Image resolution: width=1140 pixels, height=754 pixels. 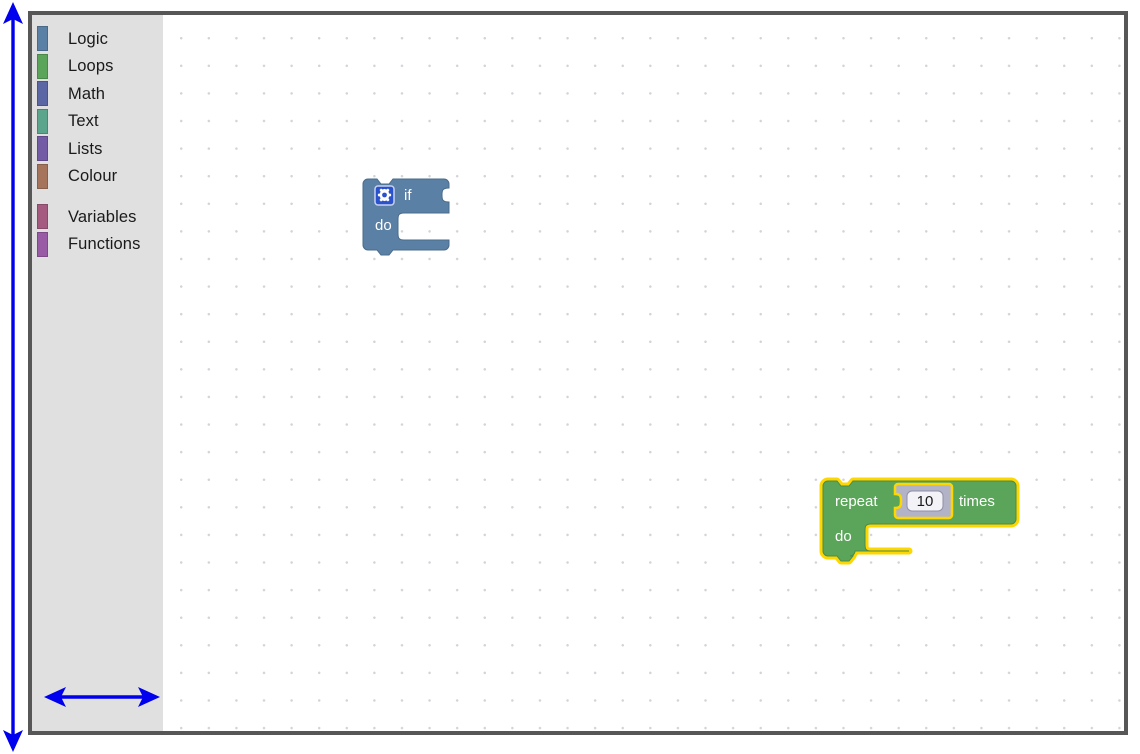 I want to click on repeat-times-value-input: 10, so click(x=923, y=501).